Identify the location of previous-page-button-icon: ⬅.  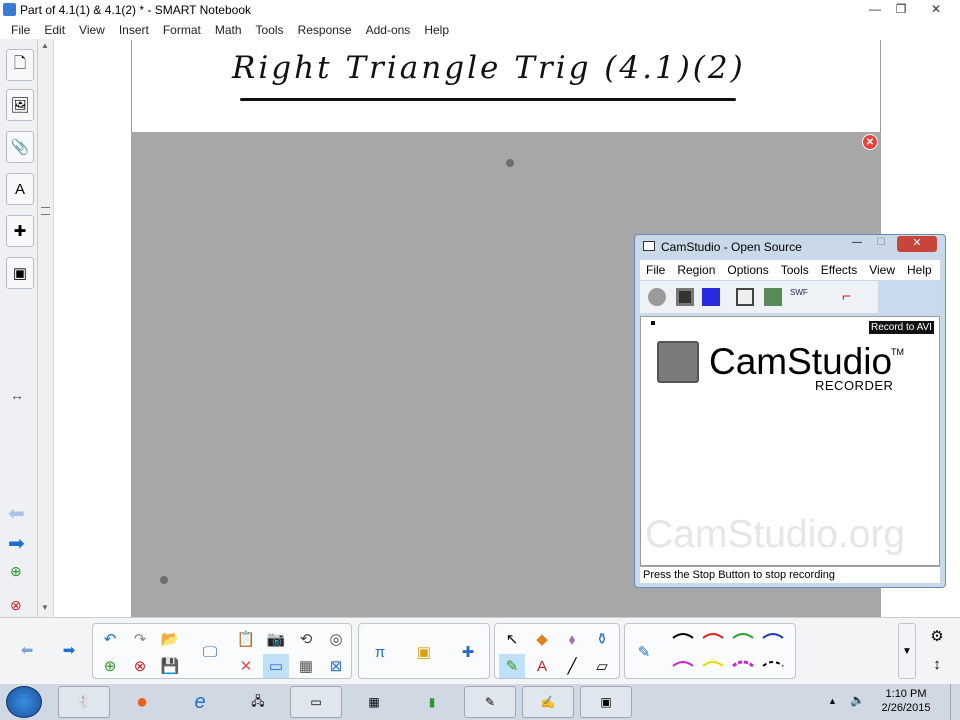
(27, 650).